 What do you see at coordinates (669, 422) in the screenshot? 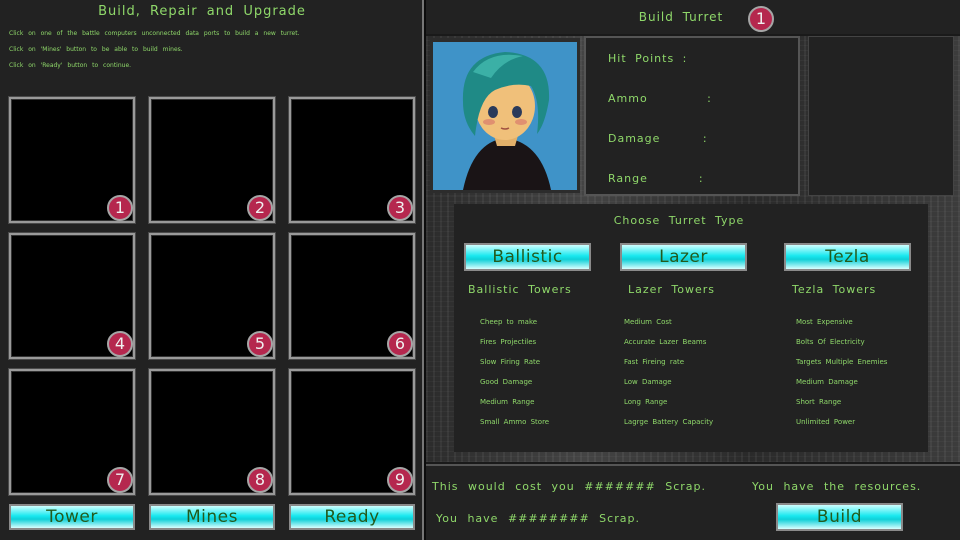
I see `lazer-feature: Lagrge Battery Capacity` at bounding box center [669, 422].